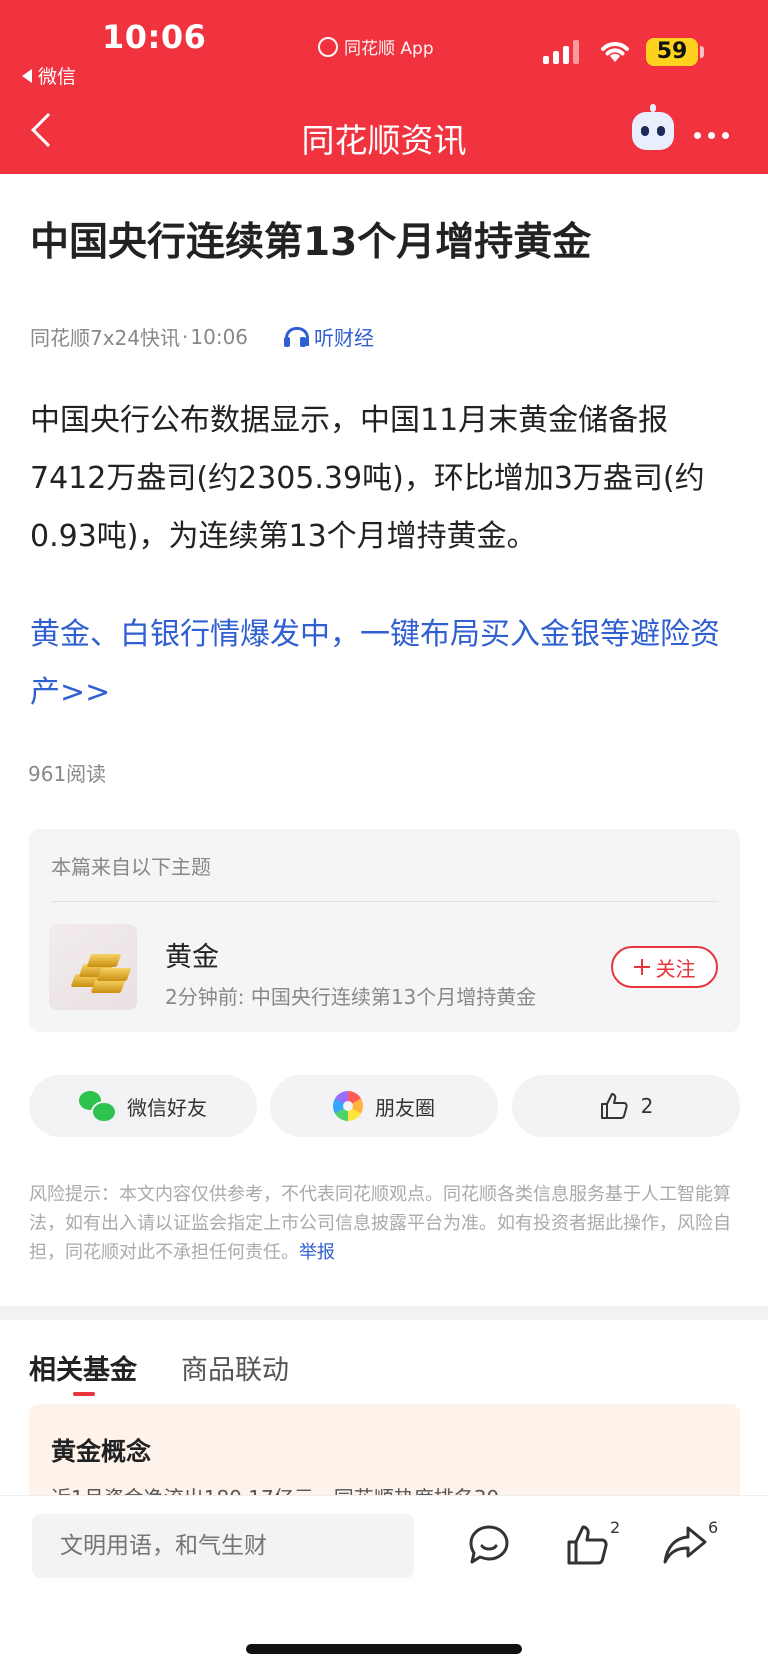  What do you see at coordinates (154, 37) in the screenshot?
I see `status-time: 10:06` at bounding box center [154, 37].